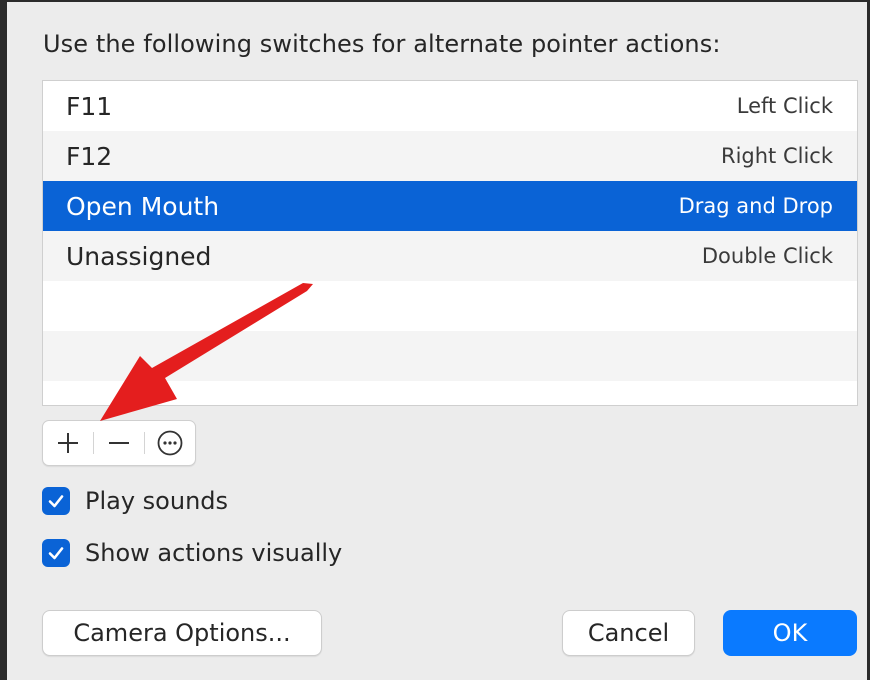 The image size is (870, 680). I want to click on switch-action: Right Click, so click(776, 156).